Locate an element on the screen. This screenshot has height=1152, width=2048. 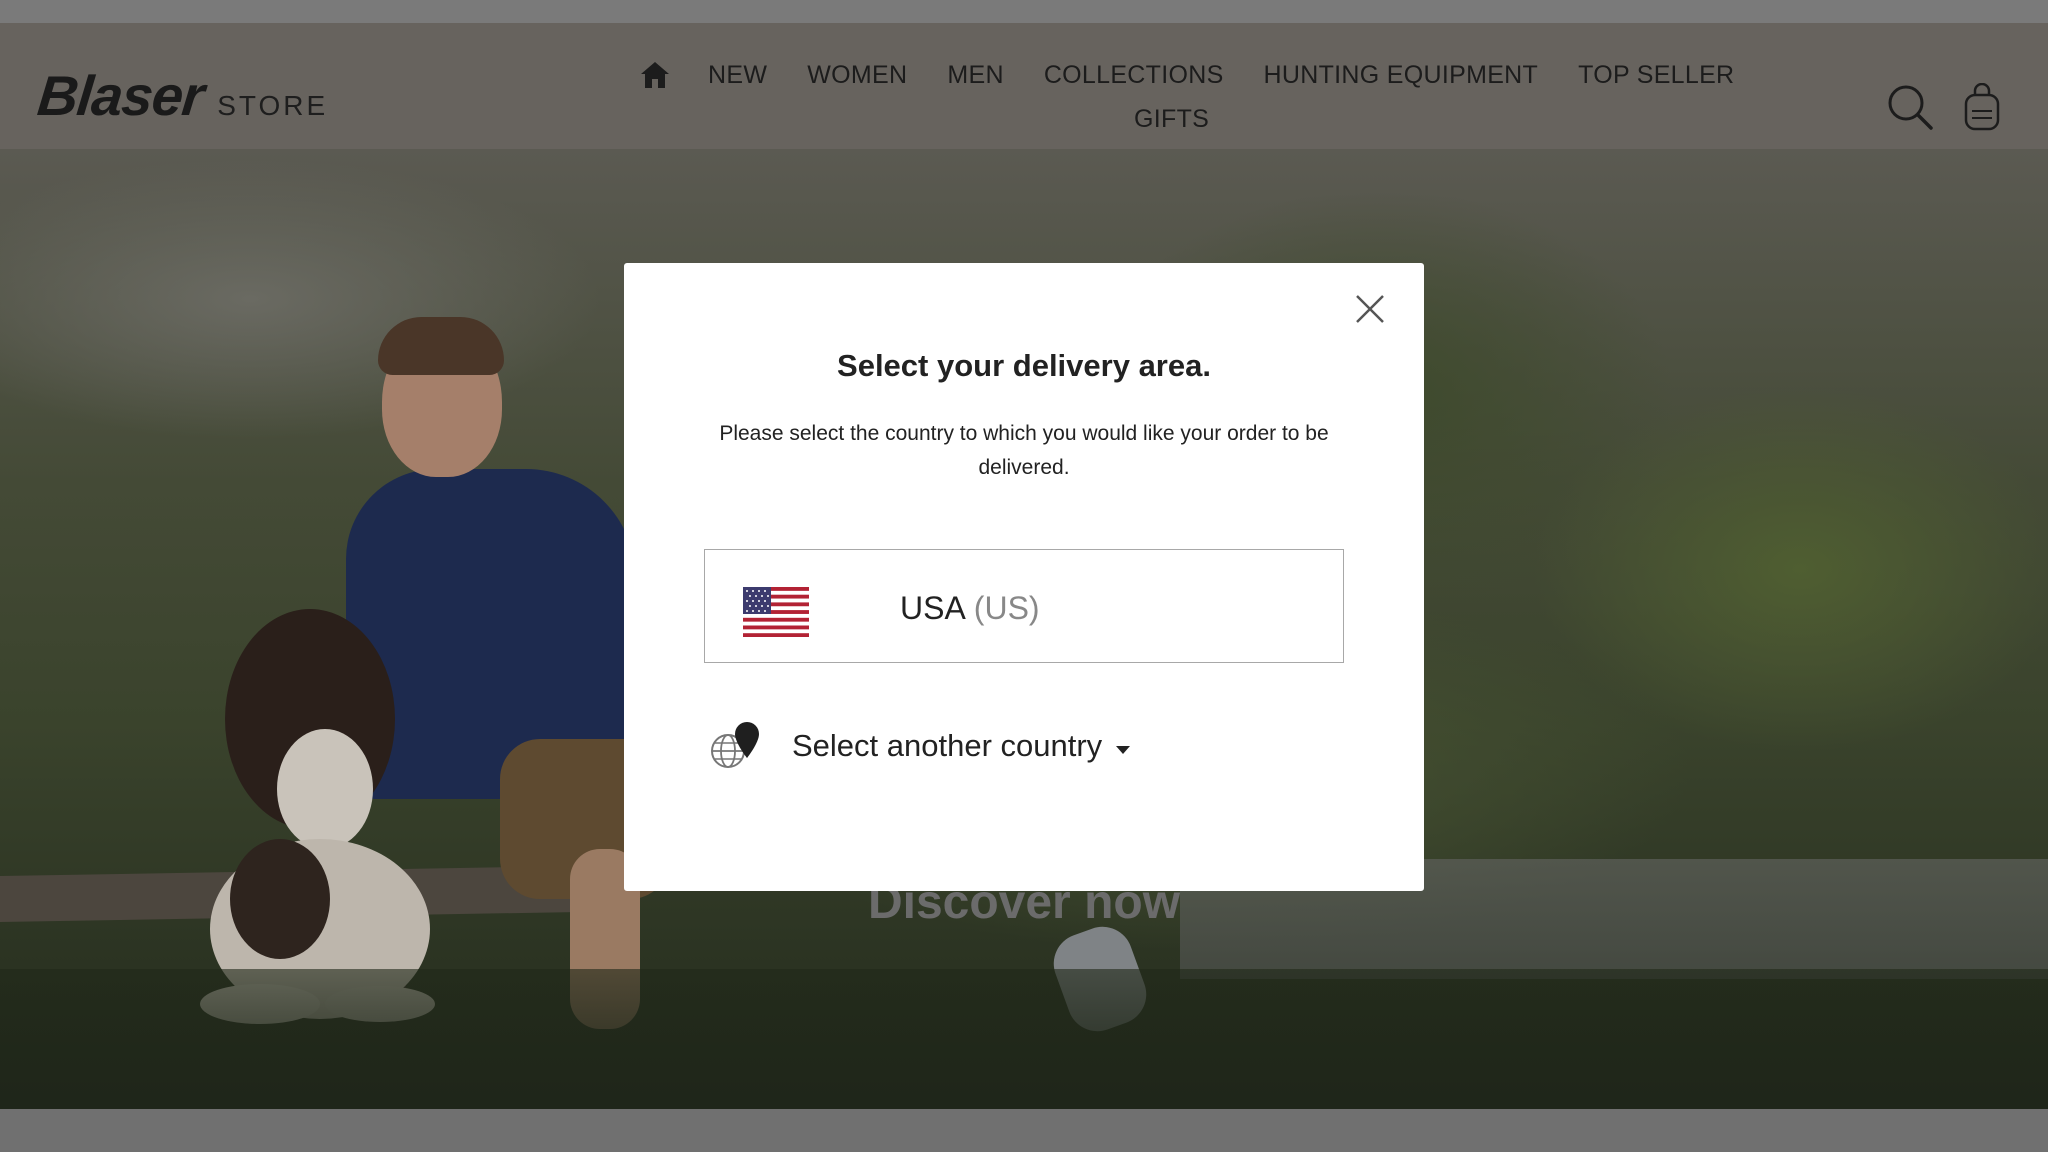
close-icon is located at coordinates (1370, 309).